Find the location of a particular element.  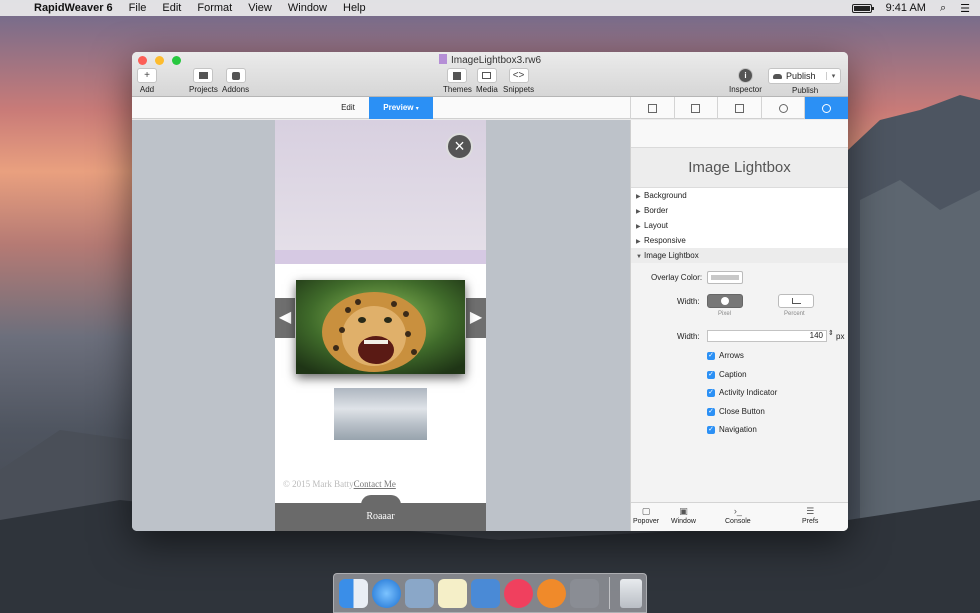

activity-indicator-checkbox: ✓ Activity Indicator is located at coordinates (742, 392).